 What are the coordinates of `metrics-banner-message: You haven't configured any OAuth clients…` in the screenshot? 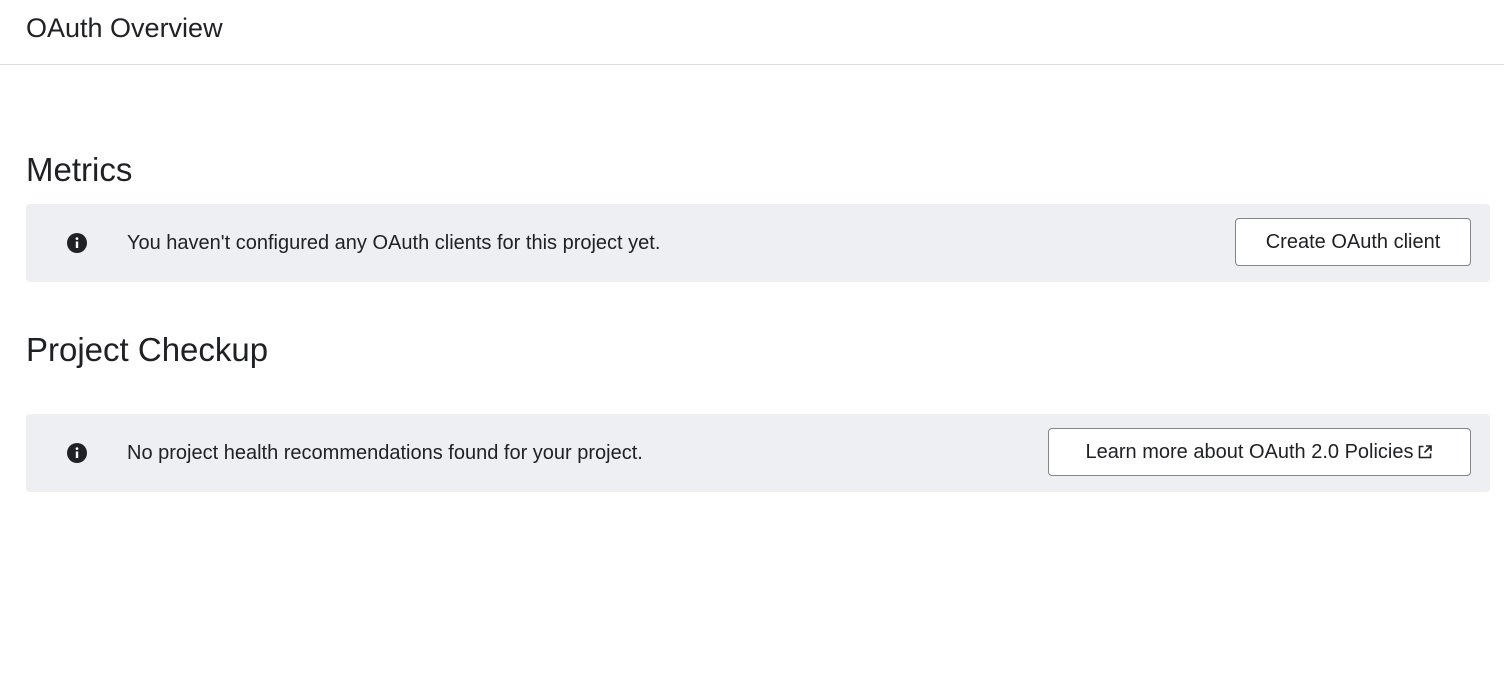 It's located at (394, 243).